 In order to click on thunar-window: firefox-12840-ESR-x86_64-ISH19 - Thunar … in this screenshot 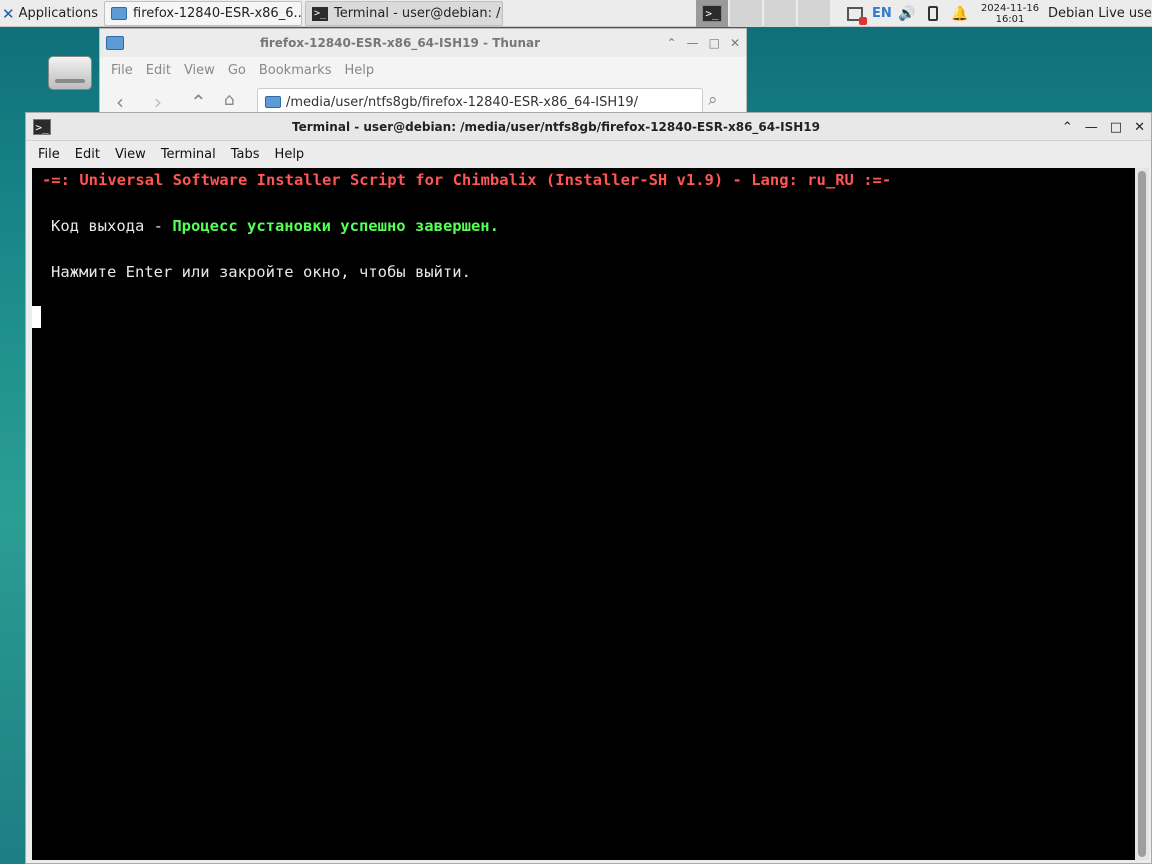, I will do `click(423, 73)`.